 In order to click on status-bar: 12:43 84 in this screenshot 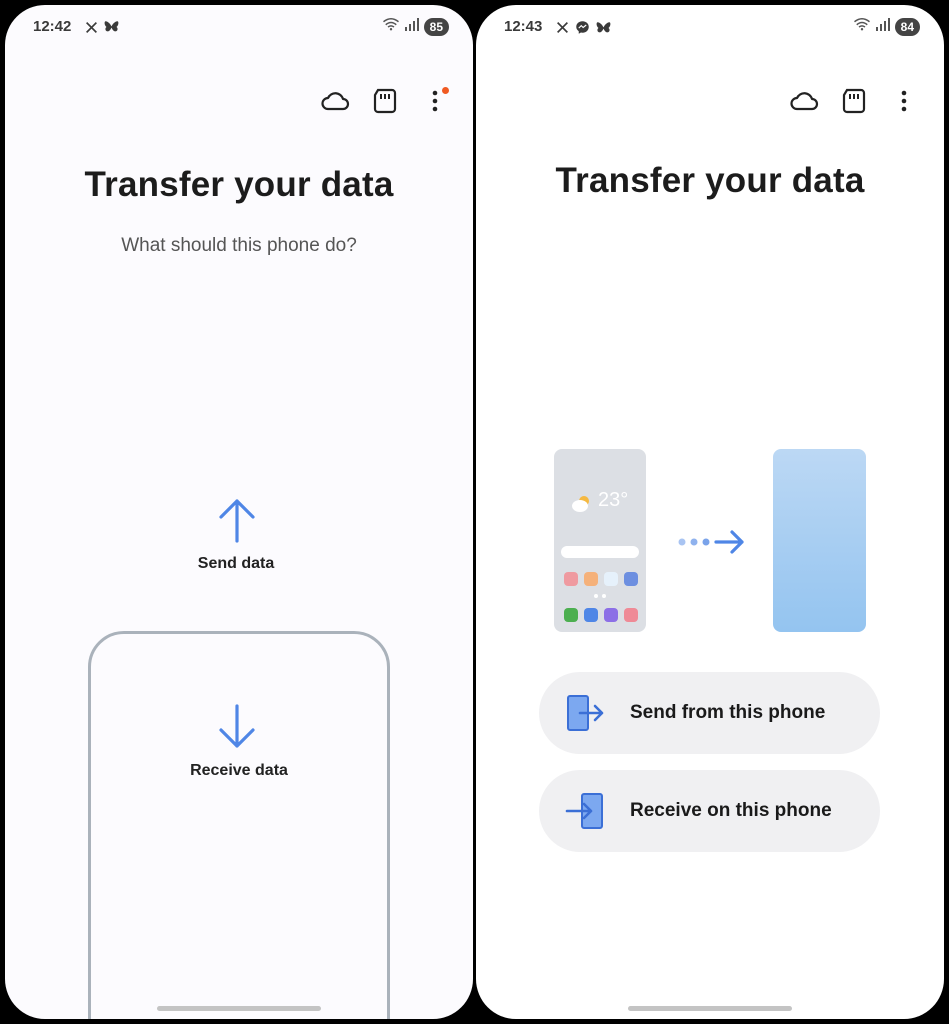, I will do `click(710, 28)`.